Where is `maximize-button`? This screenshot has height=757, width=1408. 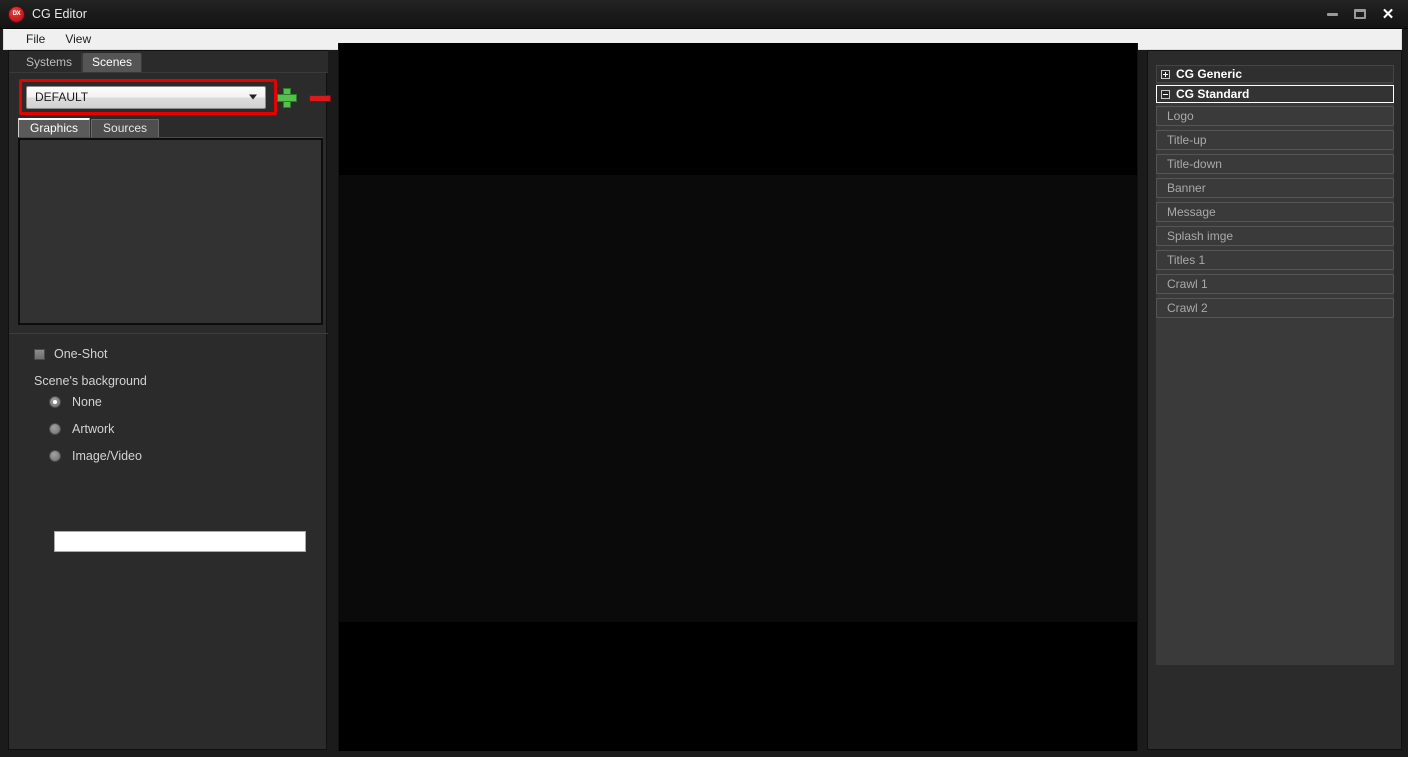 maximize-button is located at coordinates (1360, 14).